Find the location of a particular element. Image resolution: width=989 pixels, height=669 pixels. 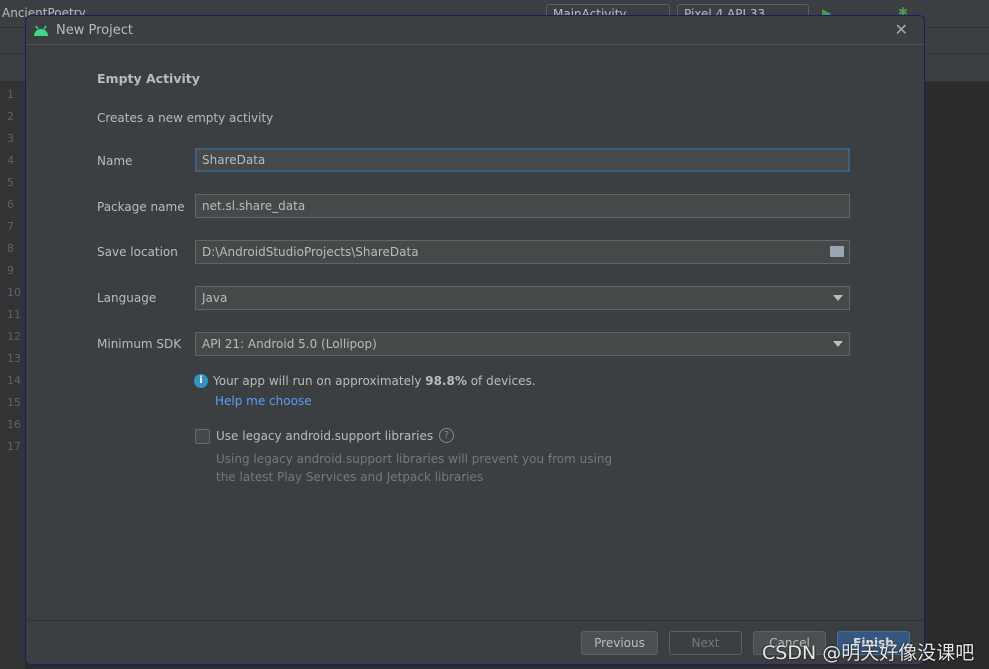

line-number: 8 is located at coordinates (10, 248).